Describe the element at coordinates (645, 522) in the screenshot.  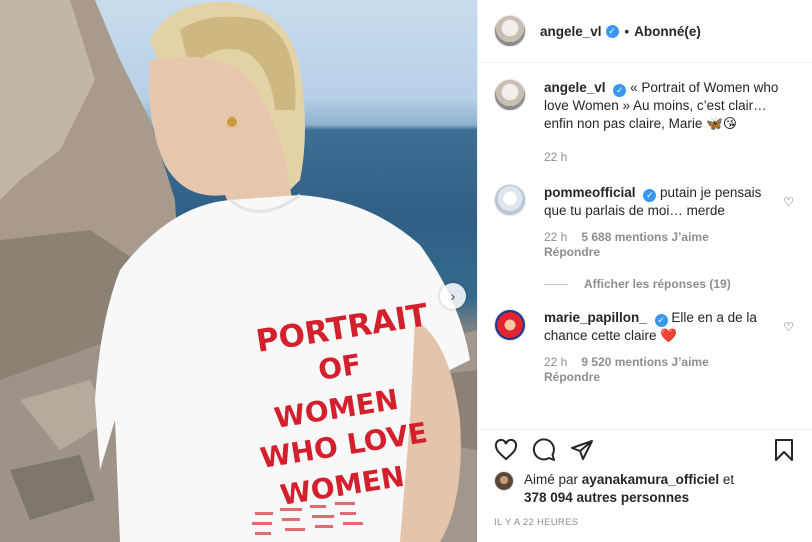
I see `post-timestamp: IL Y A 22 HEURES` at that location.